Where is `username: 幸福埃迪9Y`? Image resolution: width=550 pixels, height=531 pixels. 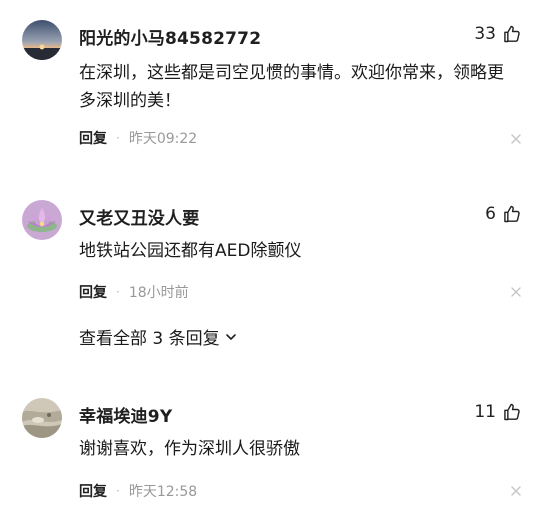 username: 幸福埃迪9Y is located at coordinates (125, 414).